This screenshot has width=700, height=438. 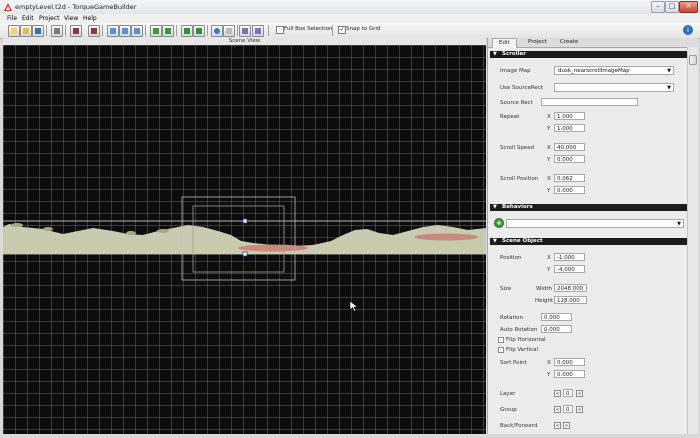 What do you see at coordinates (568, 409) in the screenshot?
I see `group-input: 0` at bounding box center [568, 409].